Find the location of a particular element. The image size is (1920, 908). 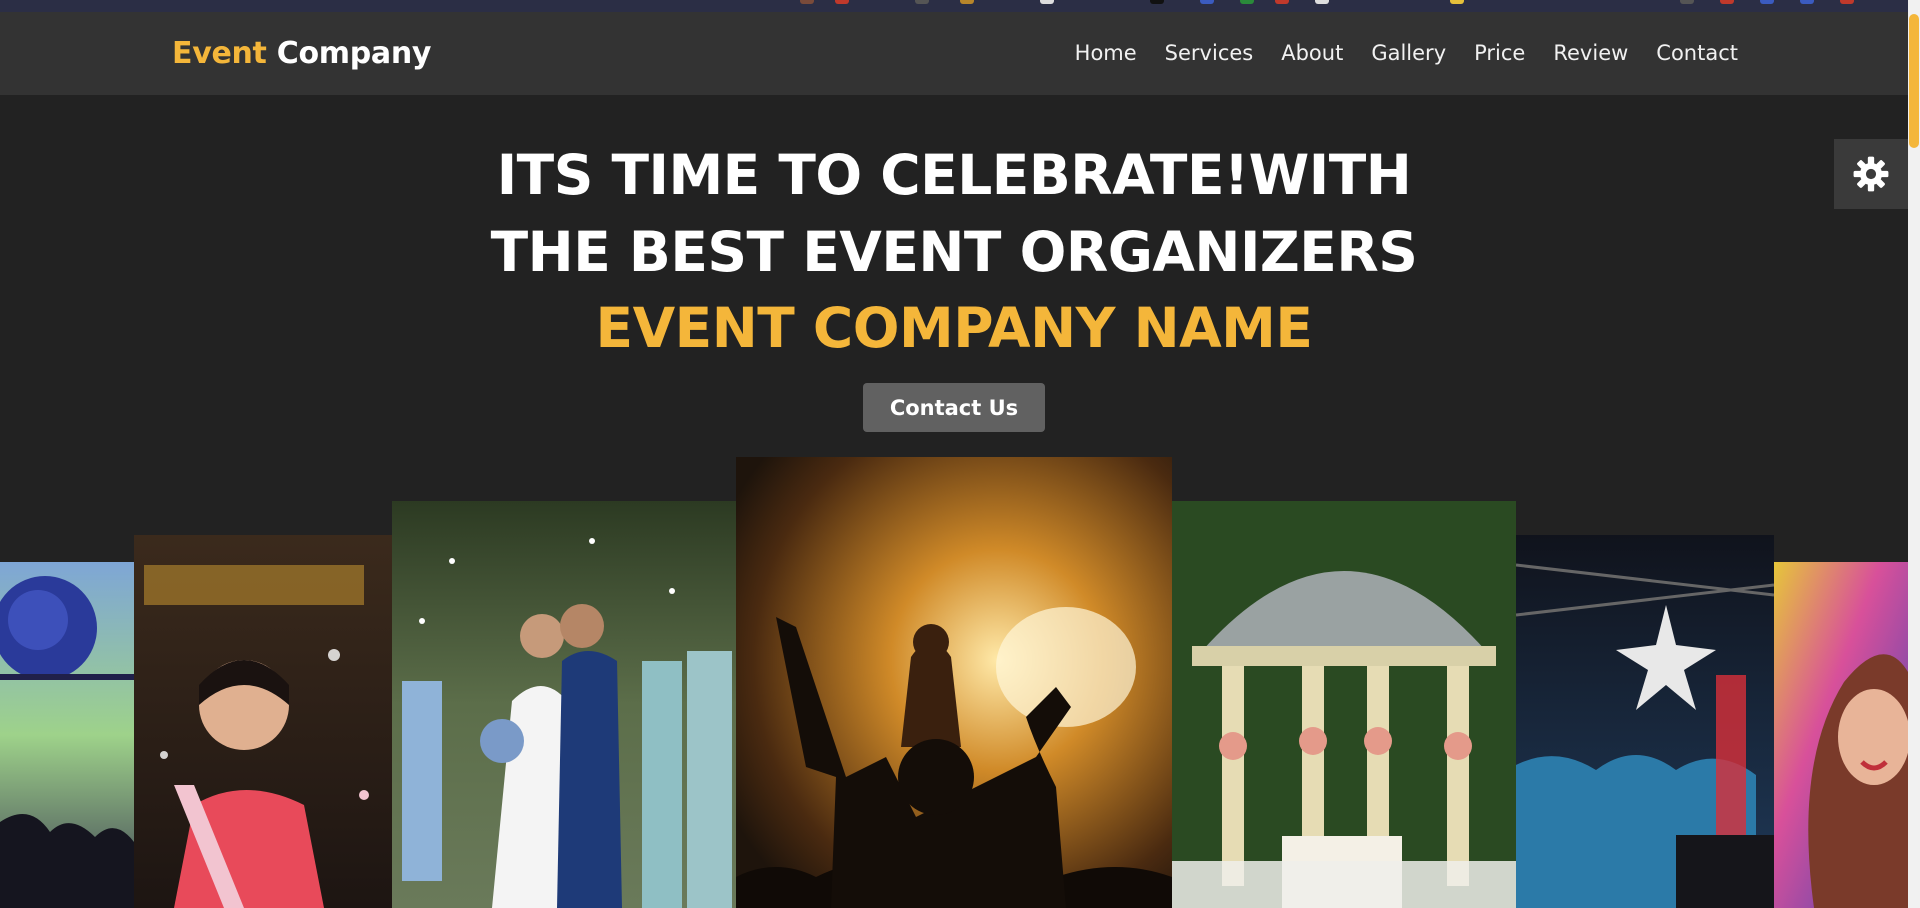

nav-contact: Contact is located at coordinates (1697, 53).